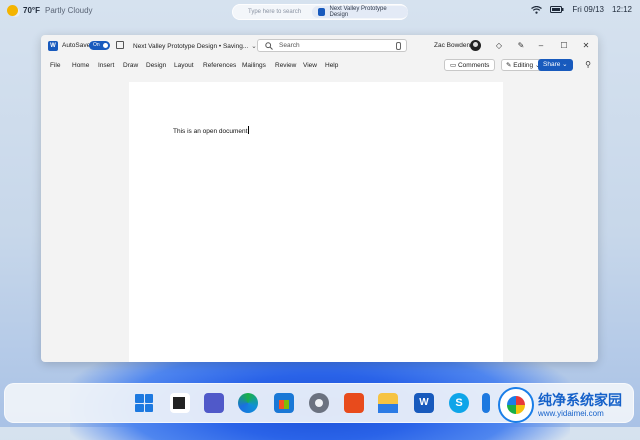 This screenshot has width=640, height=440. What do you see at coordinates (509, 65) in the screenshot?
I see `editing-pen-icon: ✎` at bounding box center [509, 65].